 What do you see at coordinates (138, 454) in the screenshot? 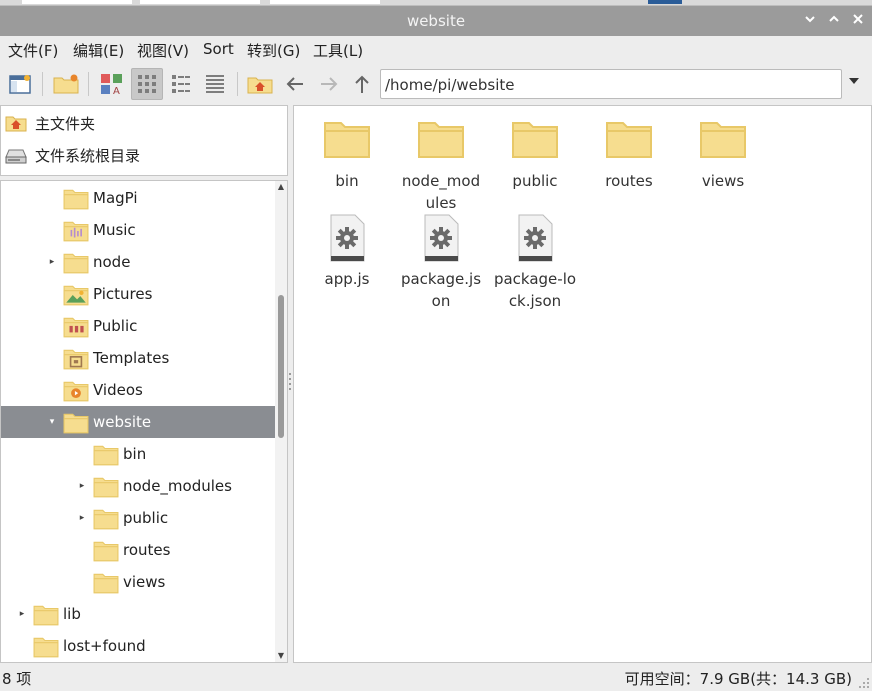
I see `tree-item-bin: bin` at bounding box center [138, 454].